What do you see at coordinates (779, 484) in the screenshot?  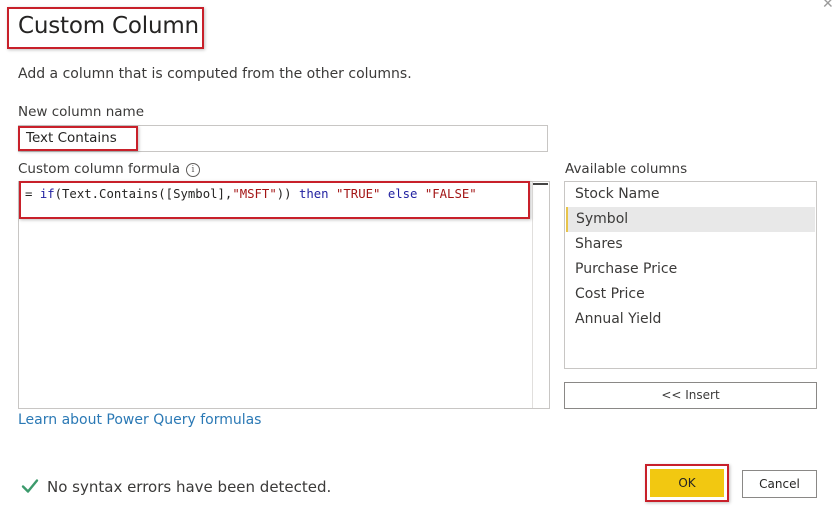 I see `cancel-button: Cancel` at bounding box center [779, 484].